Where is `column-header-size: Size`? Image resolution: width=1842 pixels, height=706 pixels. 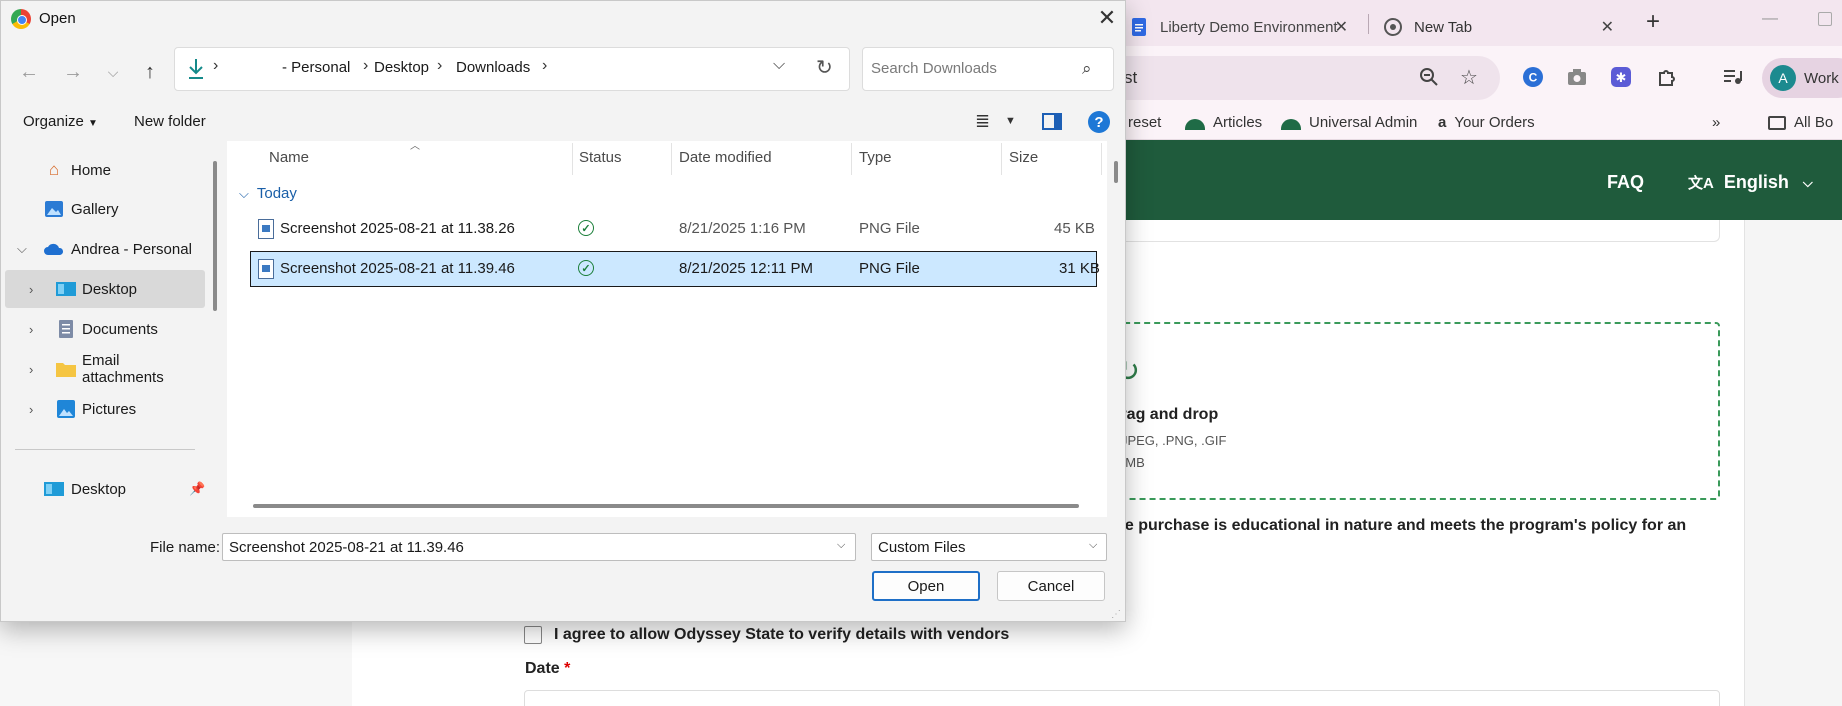
column-header-size: Size is located at coordinates (1023, 157).